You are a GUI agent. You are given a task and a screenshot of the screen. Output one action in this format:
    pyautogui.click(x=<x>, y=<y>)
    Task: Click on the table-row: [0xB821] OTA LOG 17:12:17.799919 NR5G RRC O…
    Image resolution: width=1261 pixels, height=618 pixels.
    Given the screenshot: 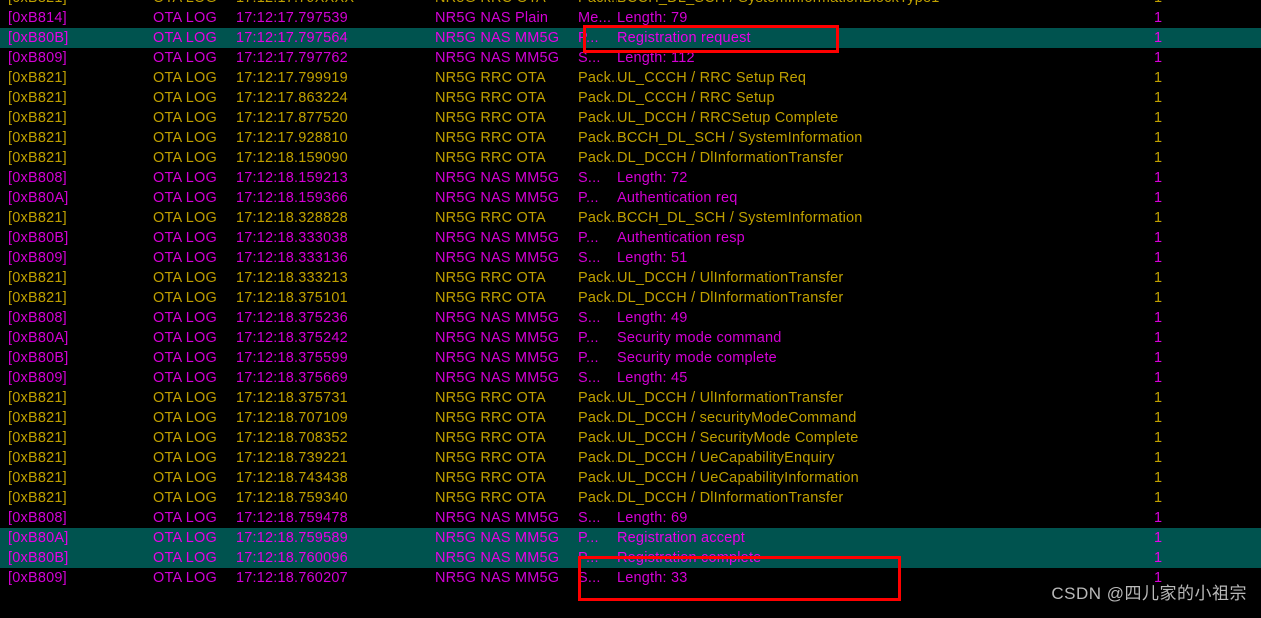 What is the action you would take?
    pyautogui.click(x=630, y=78)
    